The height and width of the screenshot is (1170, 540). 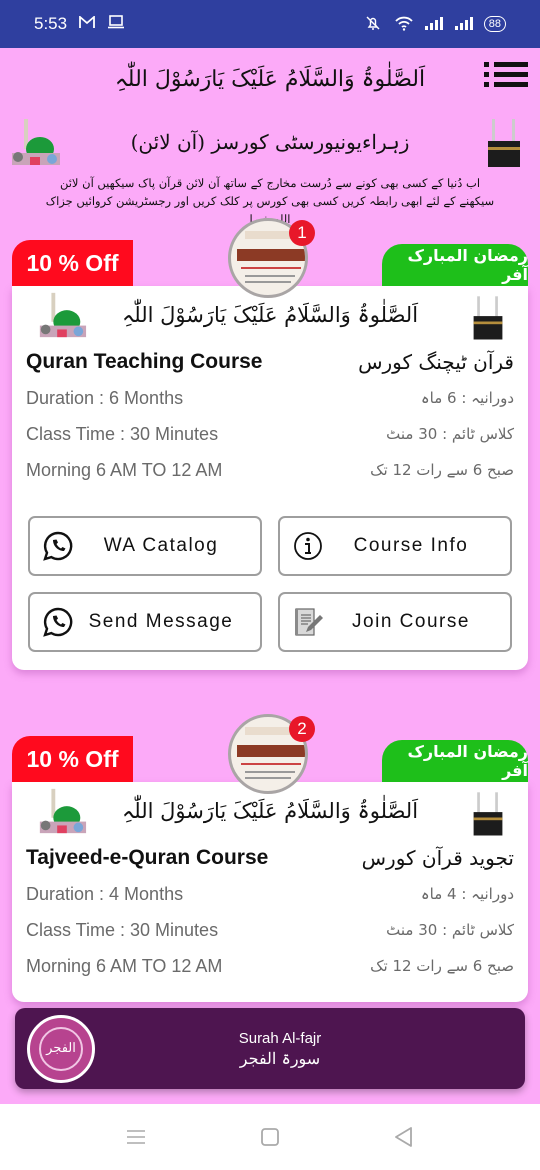 I want to click on laptop-icon, so click(x=116, y=24).